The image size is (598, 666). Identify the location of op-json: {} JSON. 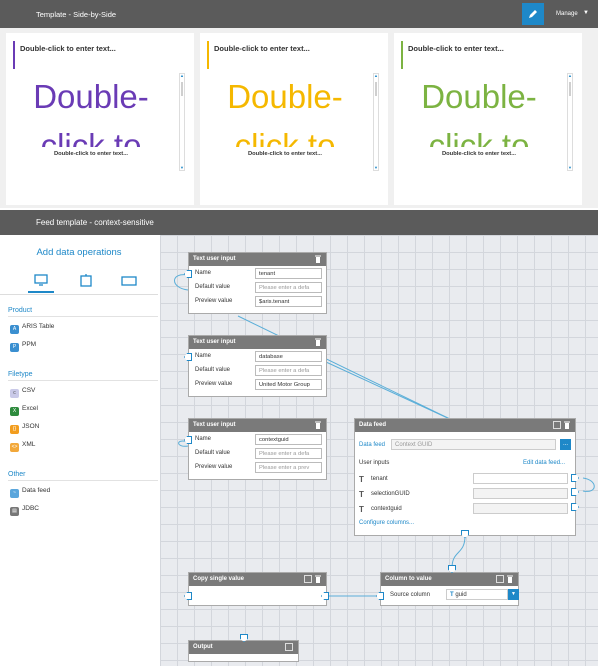
(24, 428).